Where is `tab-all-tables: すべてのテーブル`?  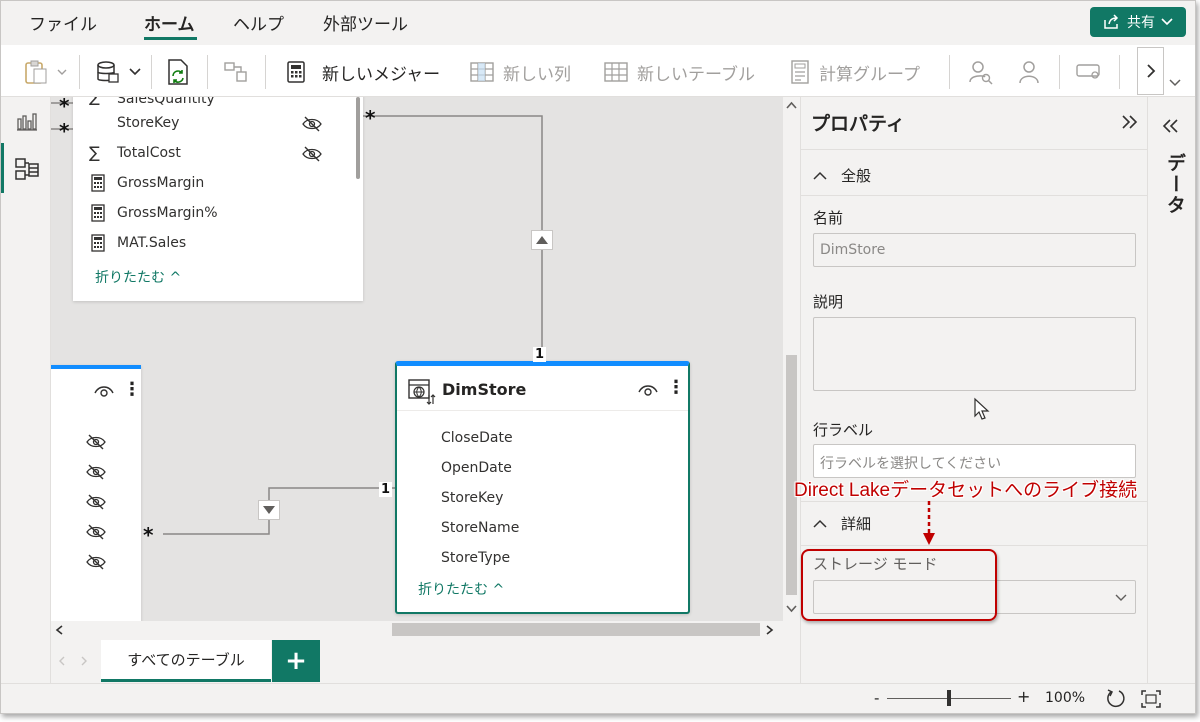
tab-all-tables: すべてのテーブル is located at coordinates (186, 661).